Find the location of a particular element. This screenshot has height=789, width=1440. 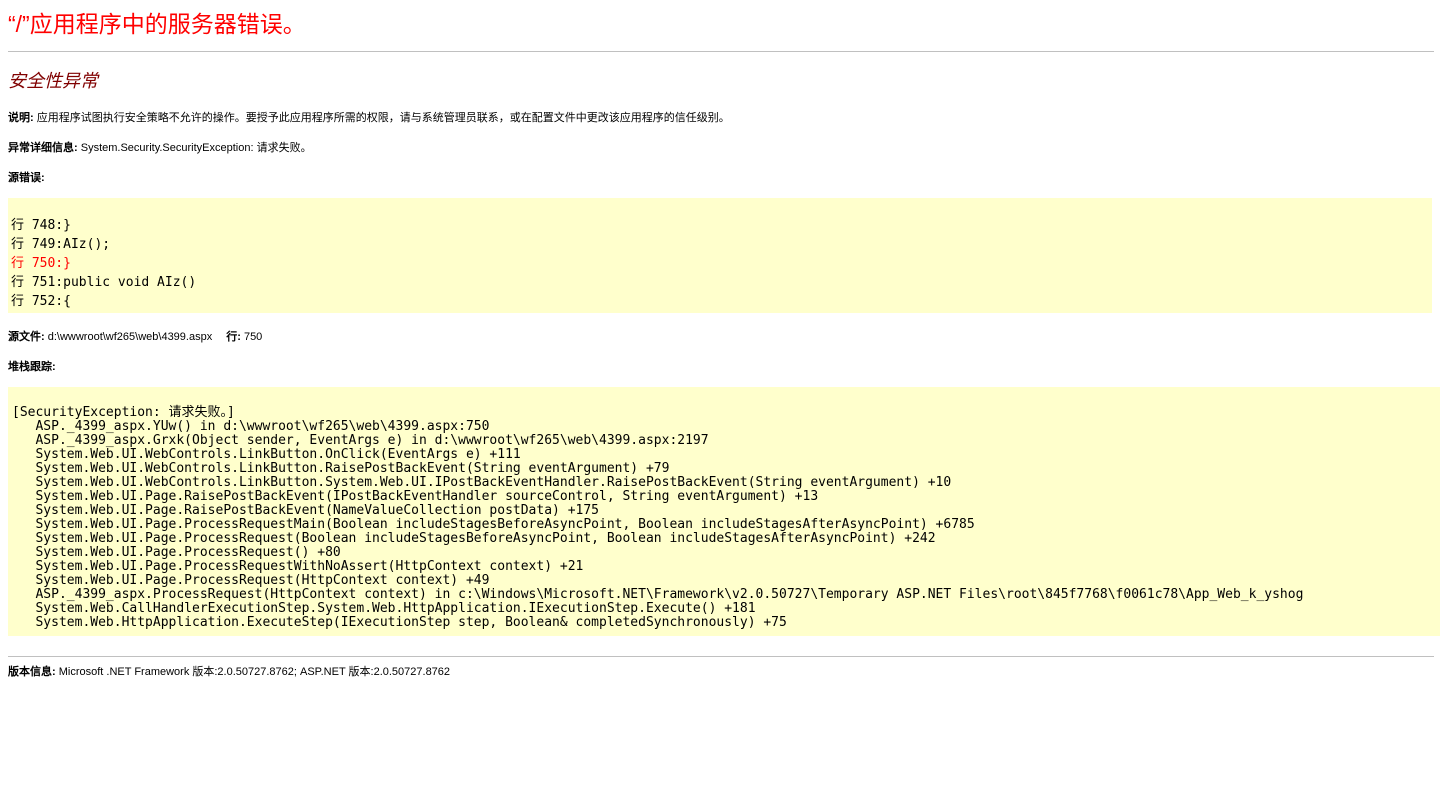

stack-trace-heading: 堆栈跟踪: is located at coordinates (32, 367).